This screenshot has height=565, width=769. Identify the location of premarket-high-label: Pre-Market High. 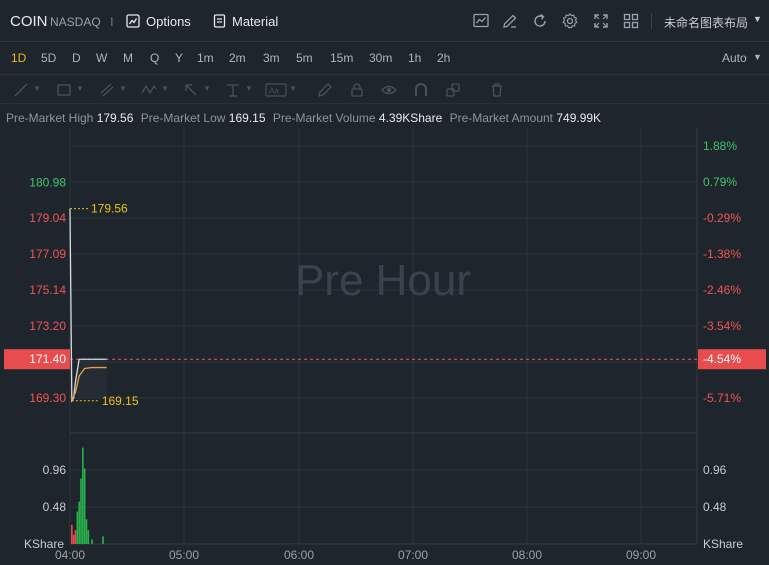
(50, 118).